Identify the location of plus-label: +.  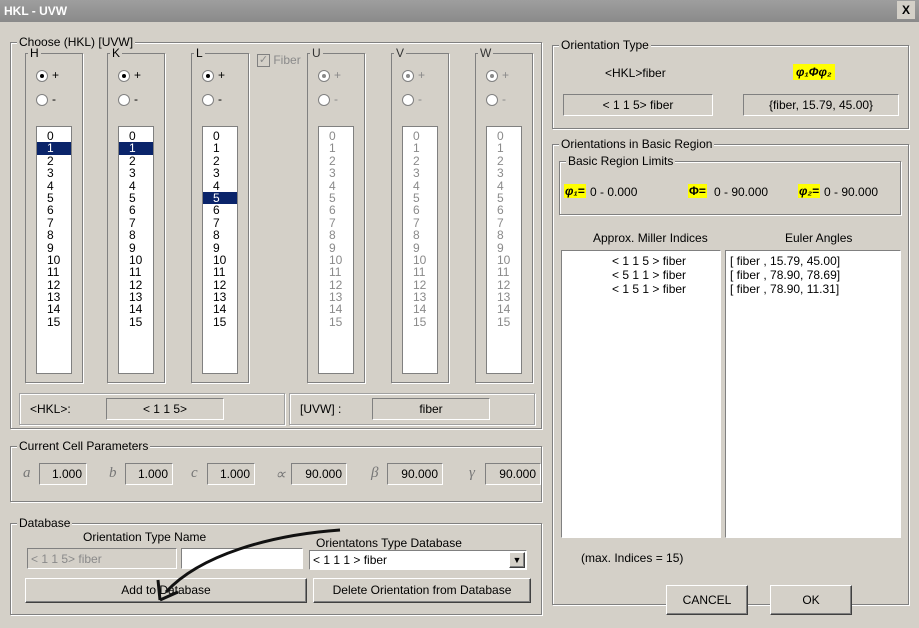
(222, 75).